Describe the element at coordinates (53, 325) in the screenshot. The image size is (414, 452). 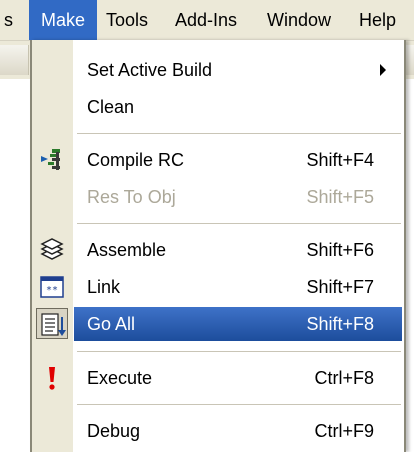
I see `go-all-icon` at that location.